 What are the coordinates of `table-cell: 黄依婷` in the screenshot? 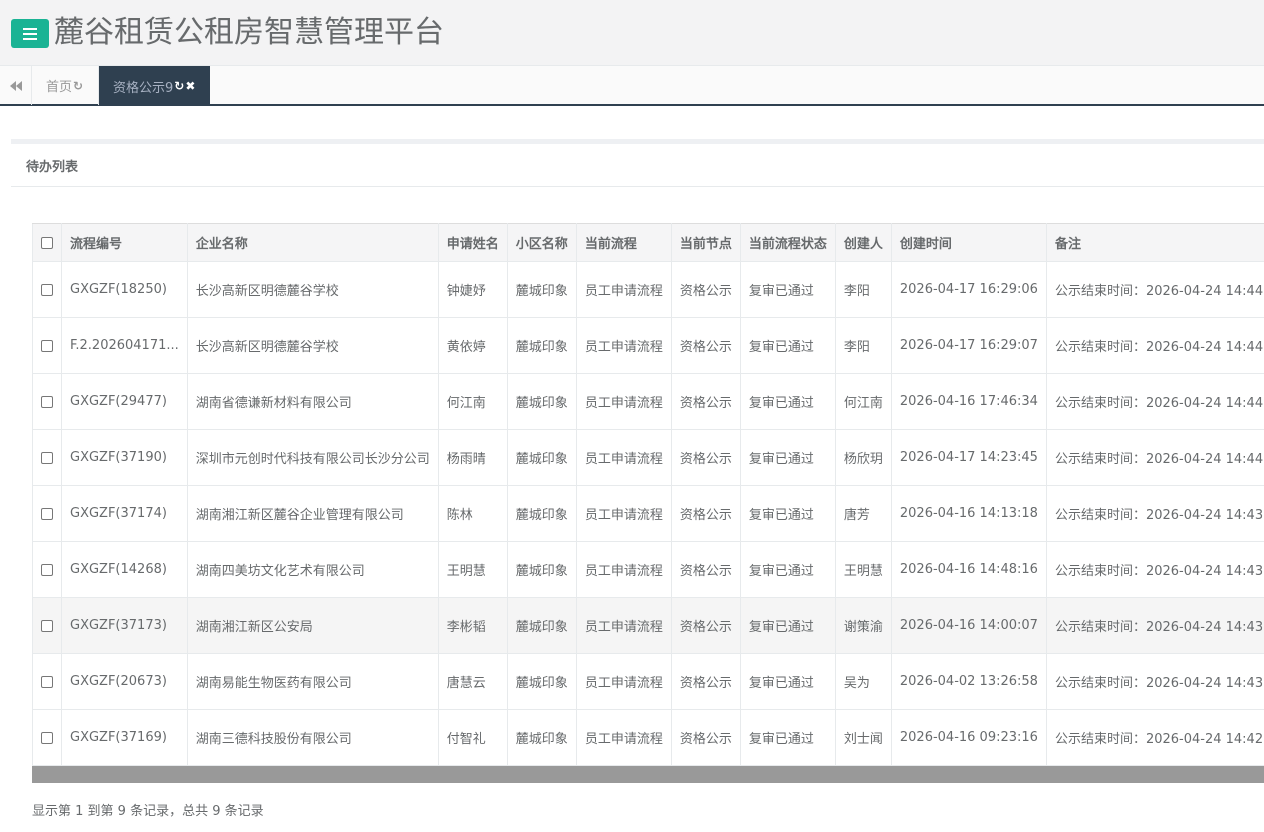 It's located at (472, 345).